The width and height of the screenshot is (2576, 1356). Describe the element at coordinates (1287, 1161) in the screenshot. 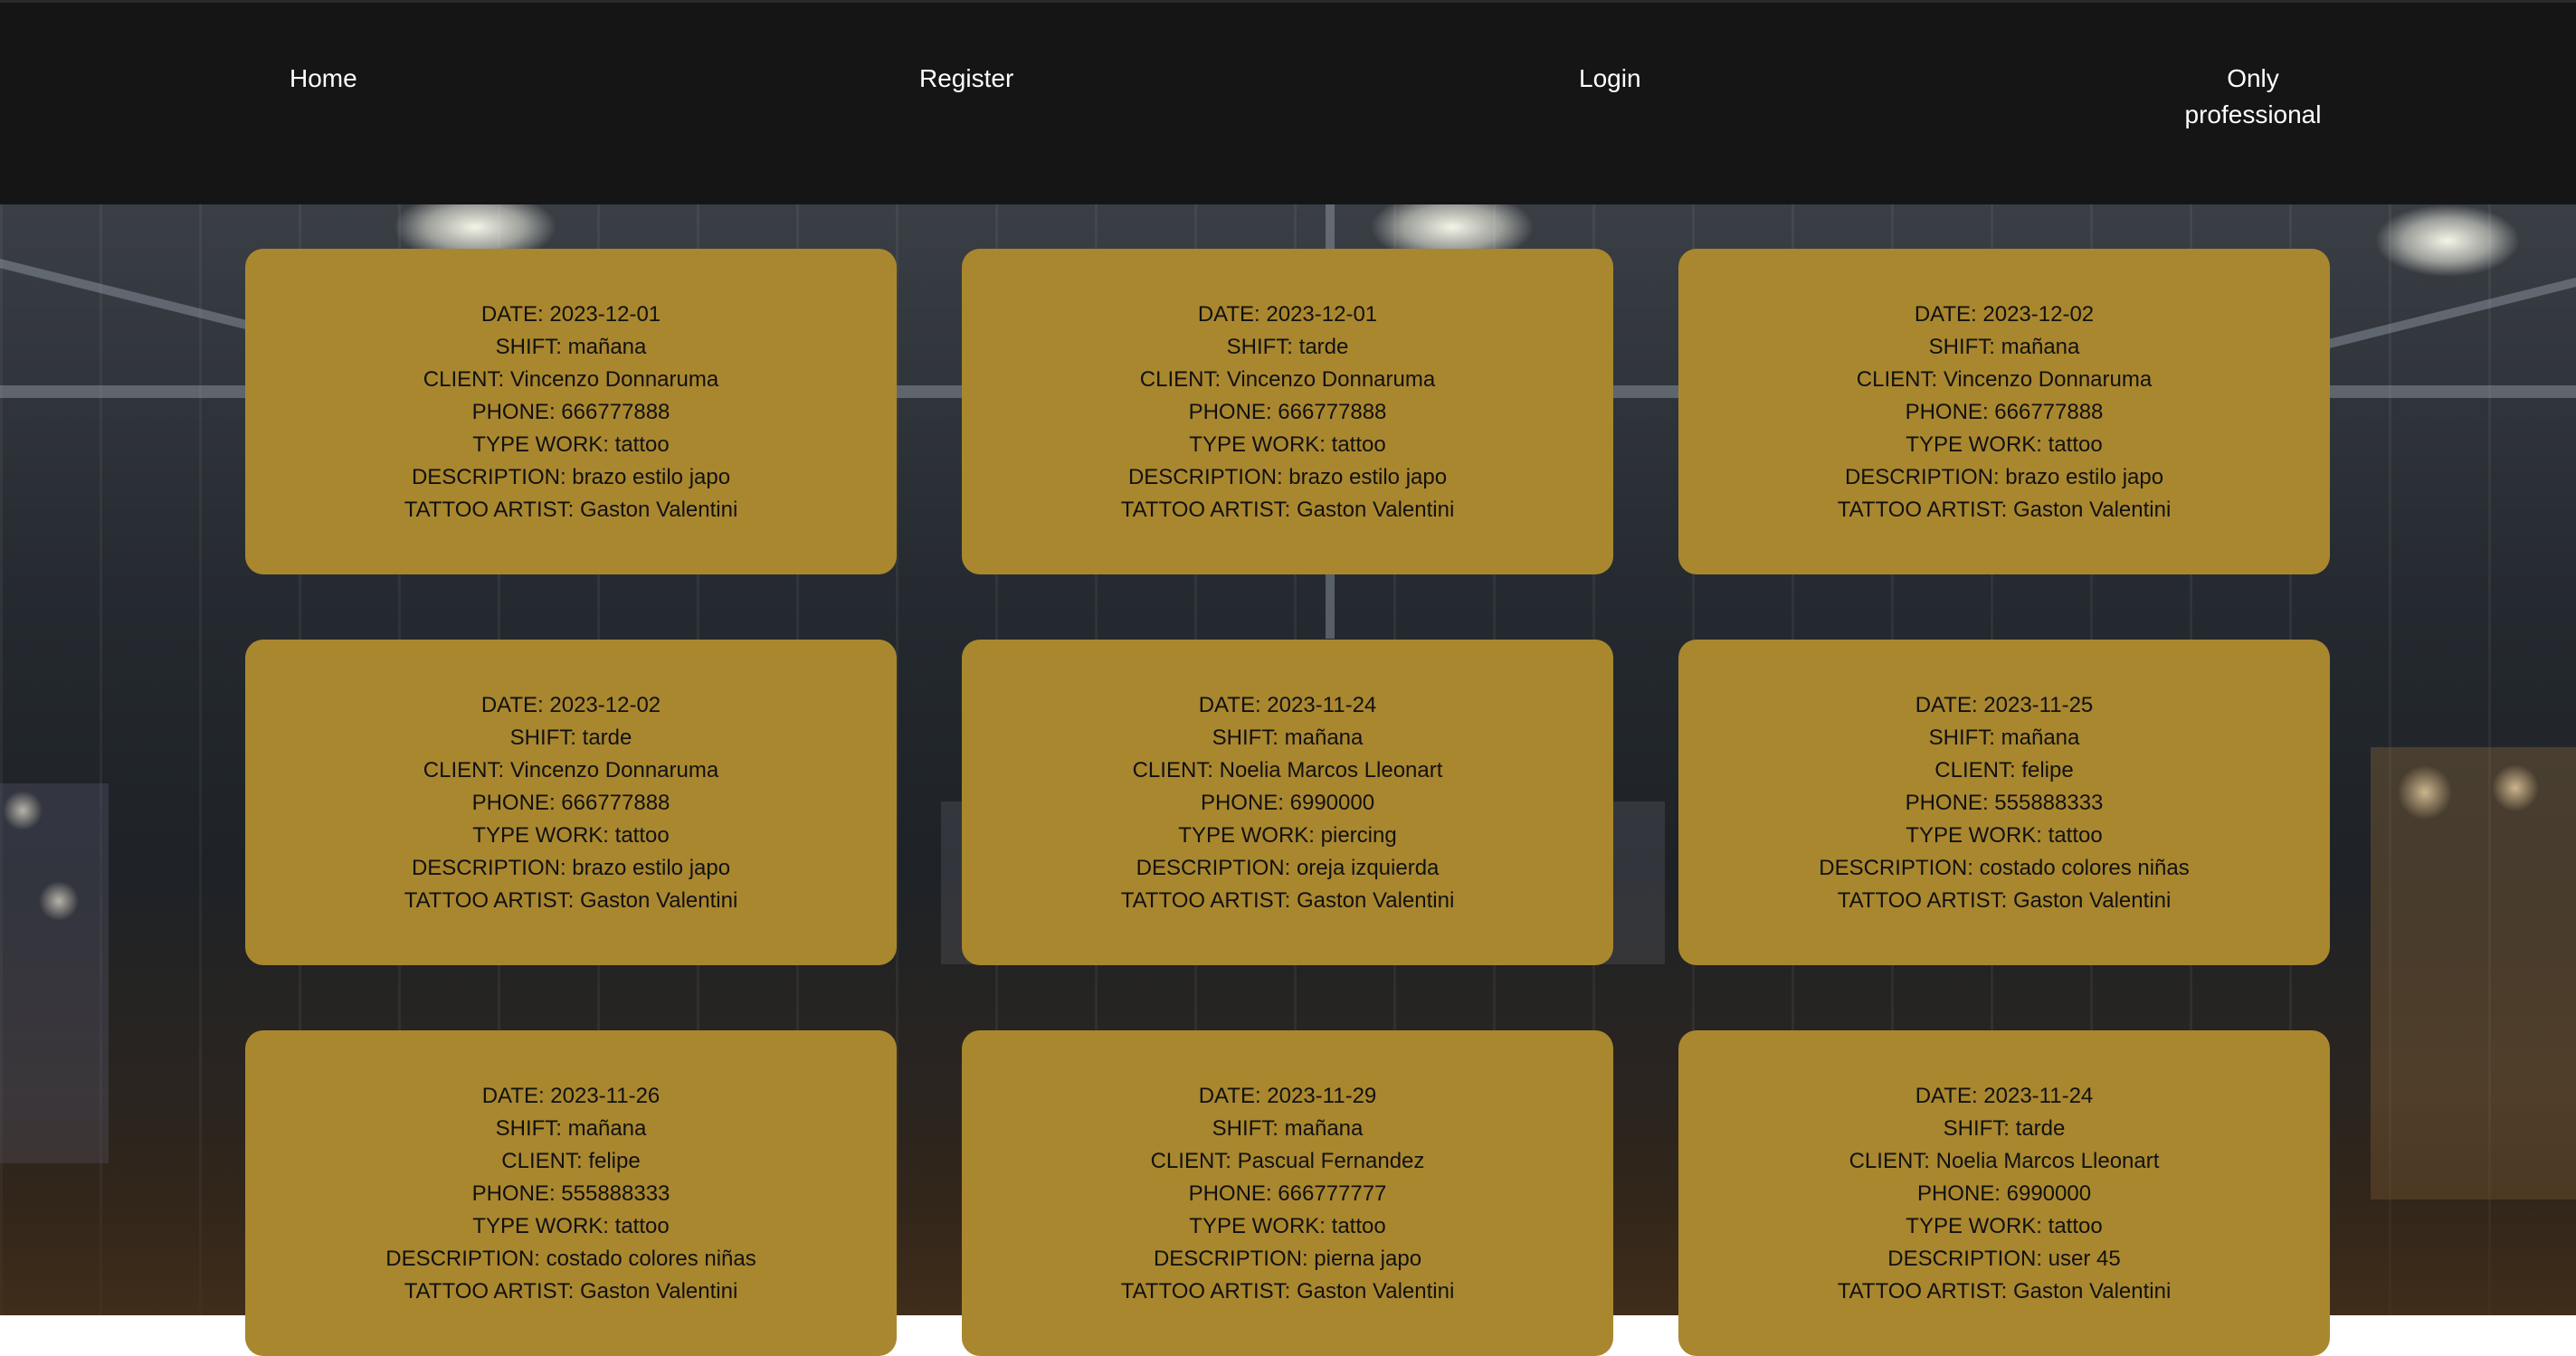

I see `appointment-client: CLIENT: Pascual Fernandez` at that location.